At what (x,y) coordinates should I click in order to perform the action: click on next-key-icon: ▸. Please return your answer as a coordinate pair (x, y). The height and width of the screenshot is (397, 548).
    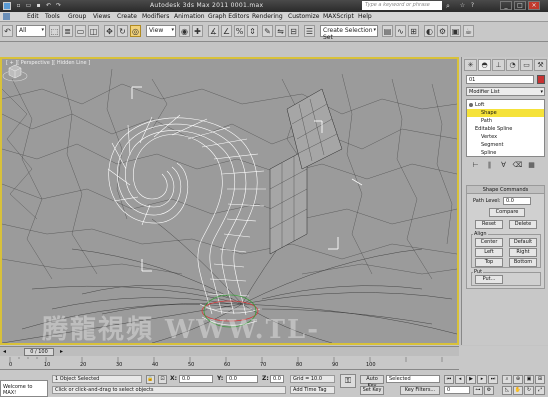
    Looking at the image, I should click on (482, 379).